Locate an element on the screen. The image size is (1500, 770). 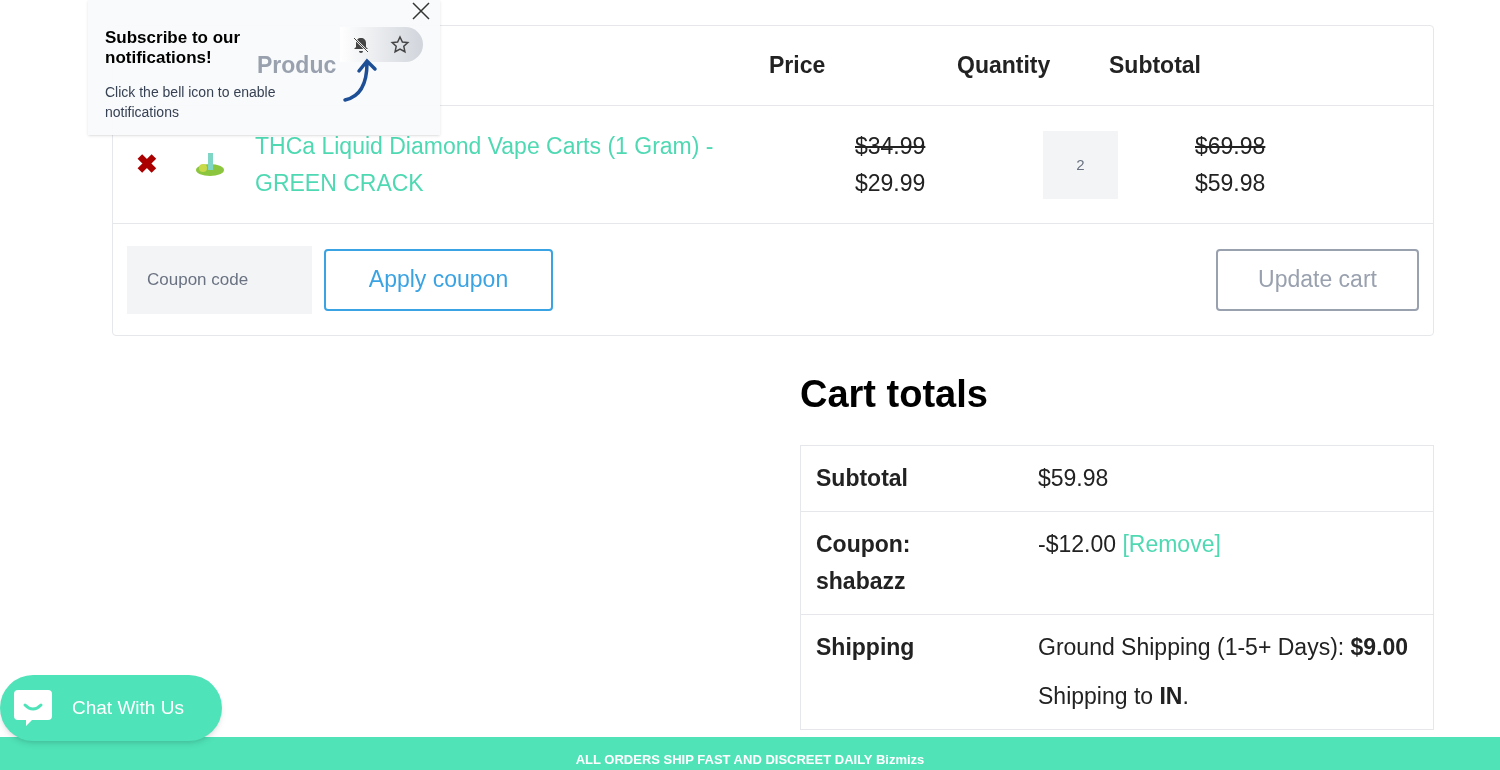
popup-message: Click the bell icon to enable notifications is located at coordinates (191, 102).